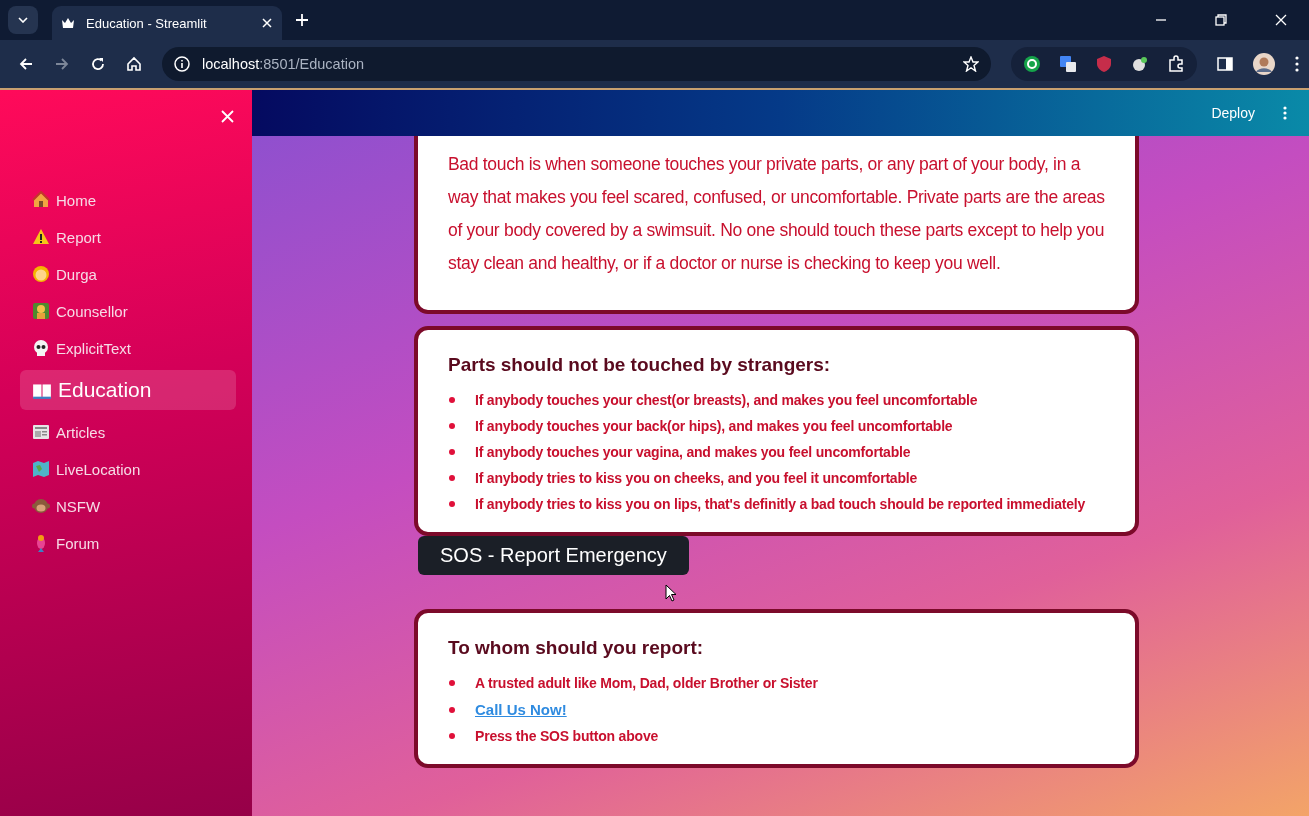 The width and height of the screenshot is (1309, 816). I want to click on list-item: If anybody tries to kiss you on lips, that's definitly a bad touch should be reported immediately, so click(780, 504).